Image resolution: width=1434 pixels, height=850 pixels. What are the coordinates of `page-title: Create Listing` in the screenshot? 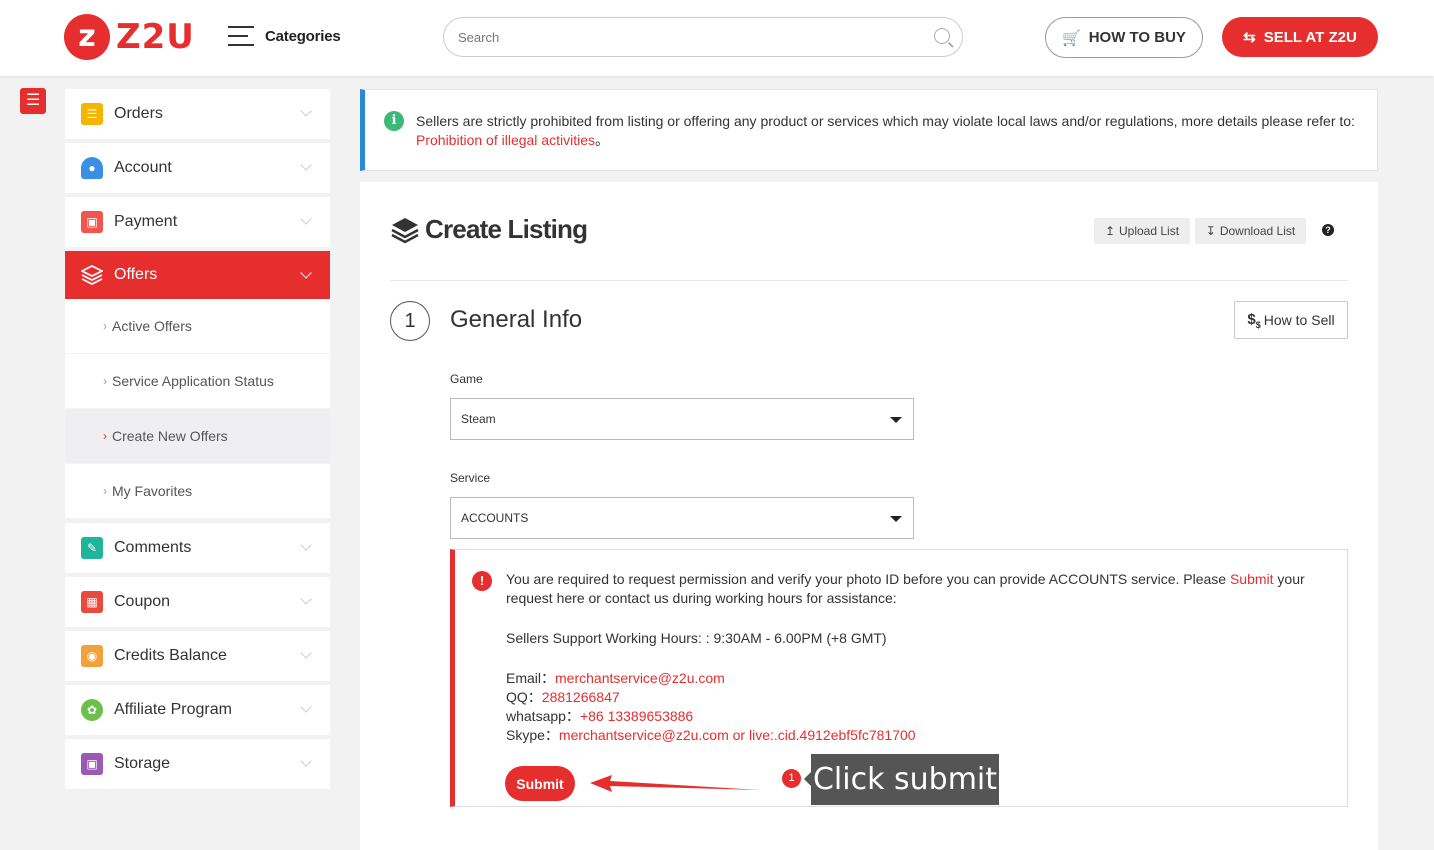 It's located at (489, 229).